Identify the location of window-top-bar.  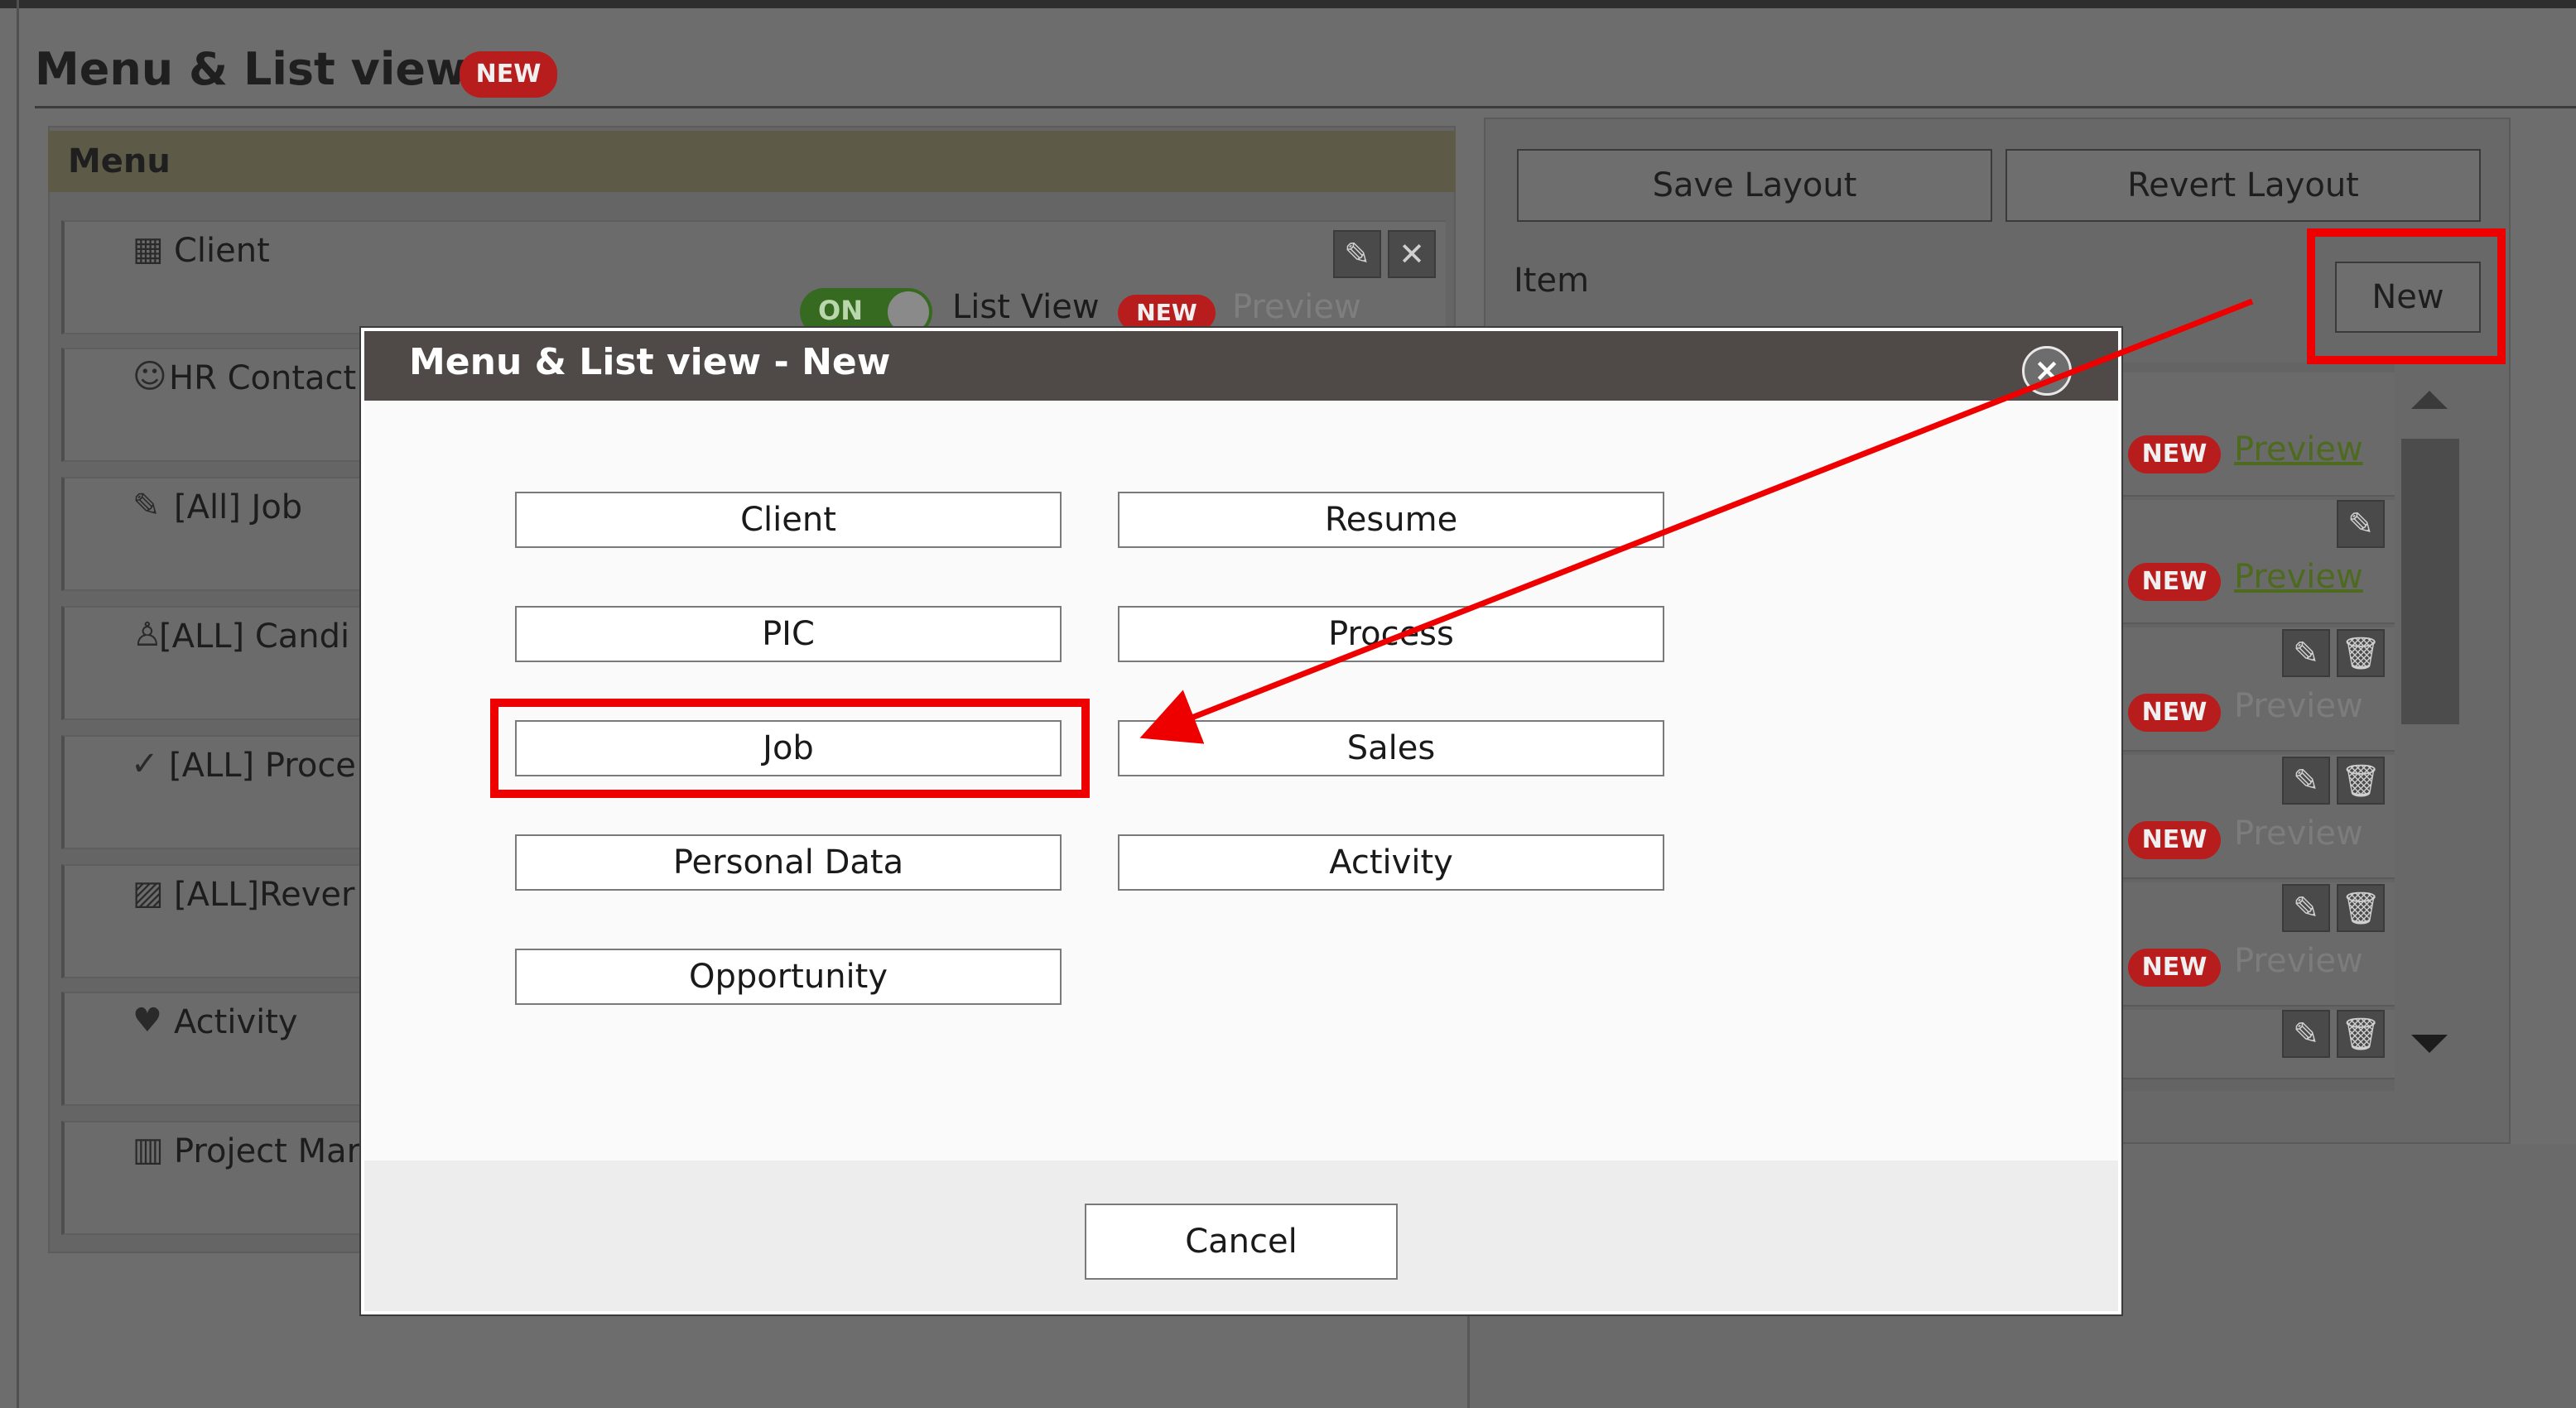
(1288, 4).